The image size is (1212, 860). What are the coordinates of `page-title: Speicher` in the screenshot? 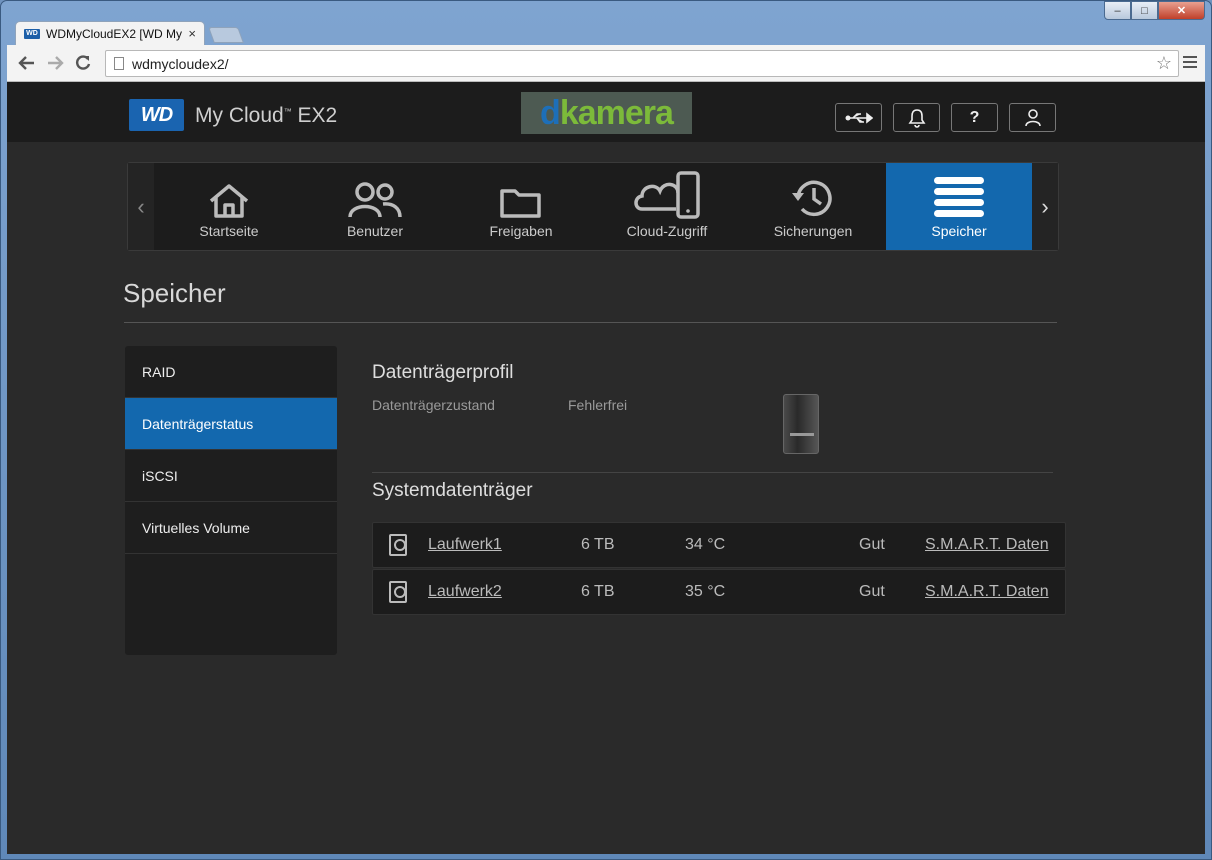 It's located at (174, 293).